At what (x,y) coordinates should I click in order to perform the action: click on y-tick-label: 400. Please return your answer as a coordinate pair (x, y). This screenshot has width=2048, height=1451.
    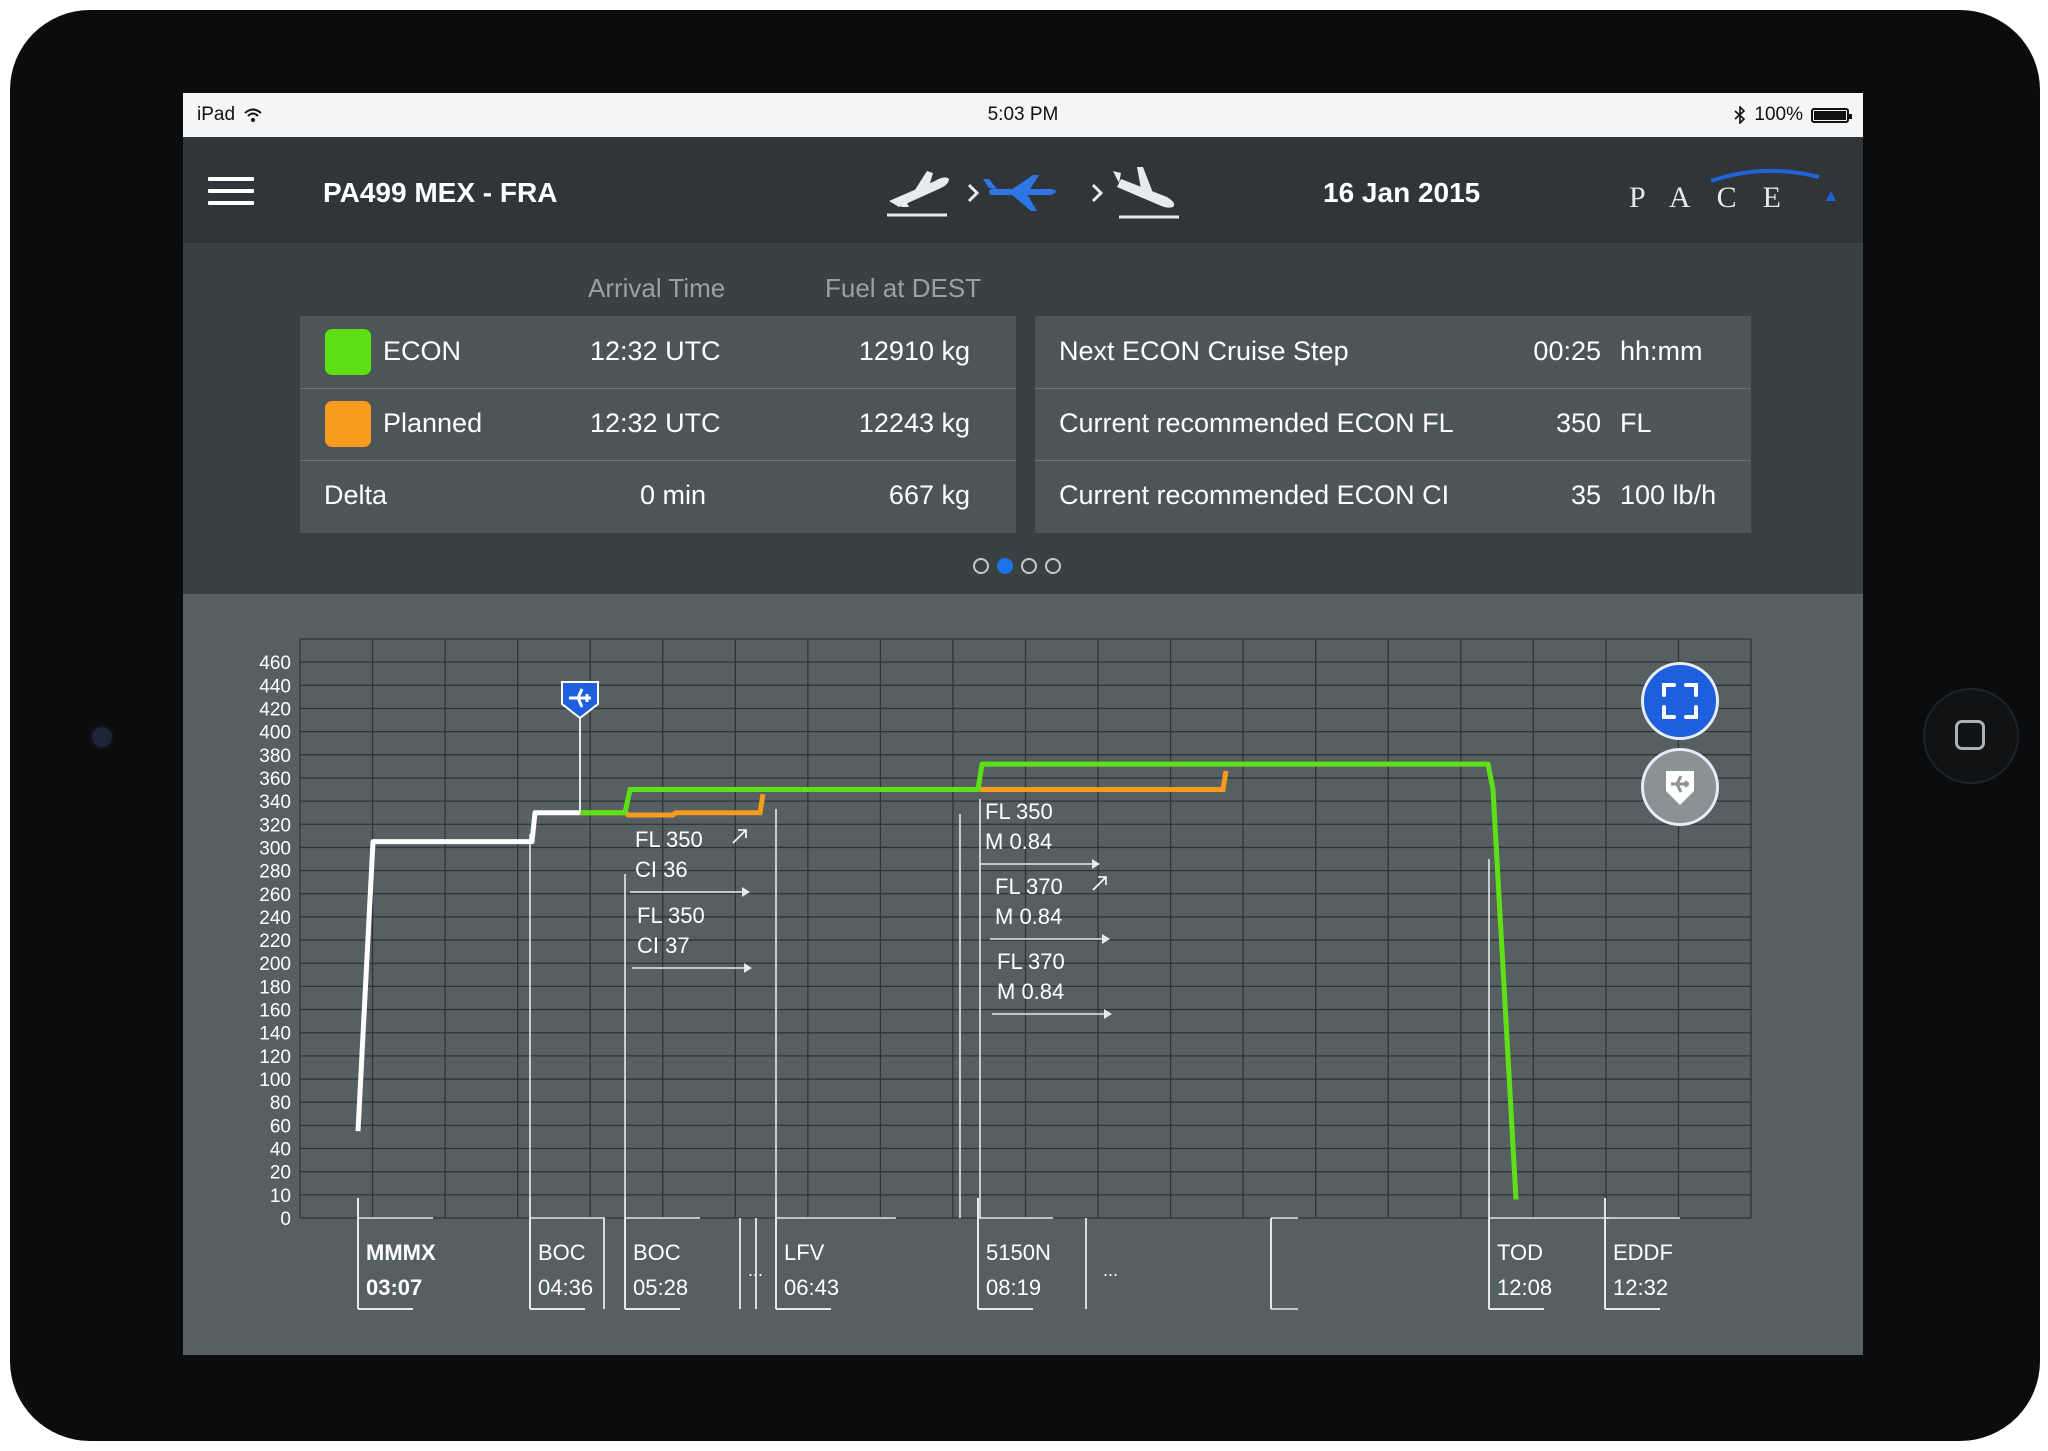
    Looking at the image, I should click on (275, 733).